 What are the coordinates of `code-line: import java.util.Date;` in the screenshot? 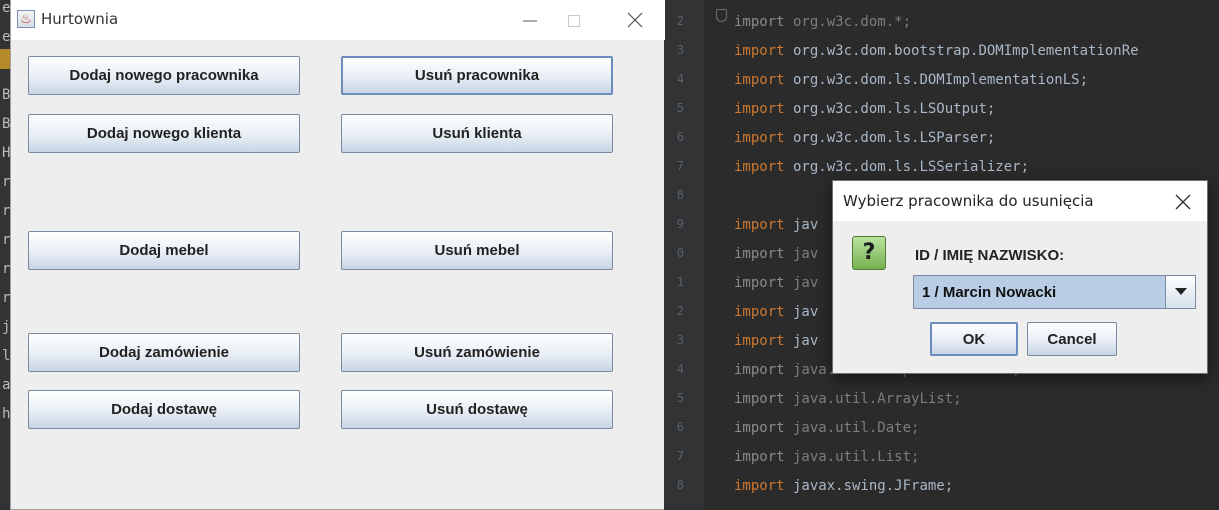 It's located at (826, 428).